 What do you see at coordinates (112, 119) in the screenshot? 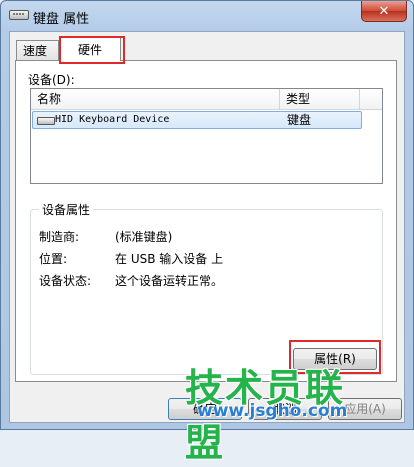
I see `device-name: HID Keyboard Device` at bounding box center [112, 119].